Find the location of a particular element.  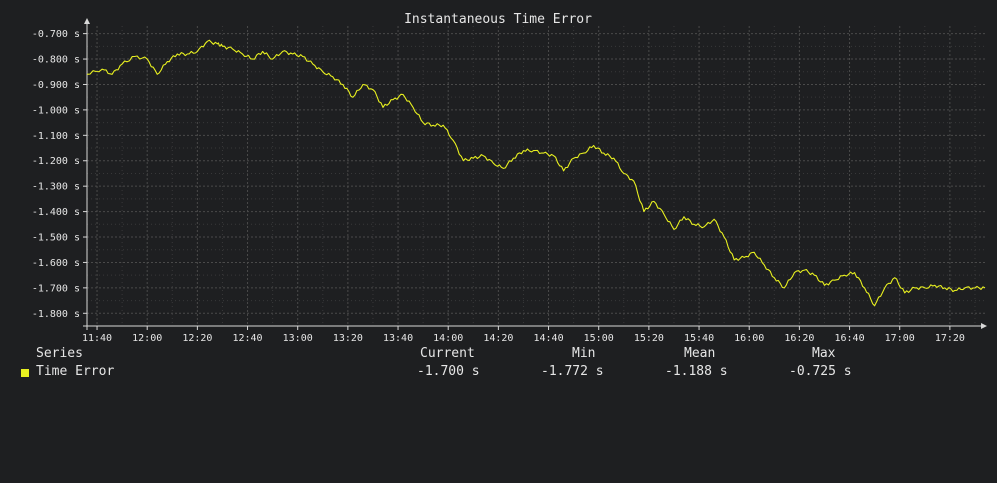

y-tick-label: -0.700 s is located at coordinates (56, 34).